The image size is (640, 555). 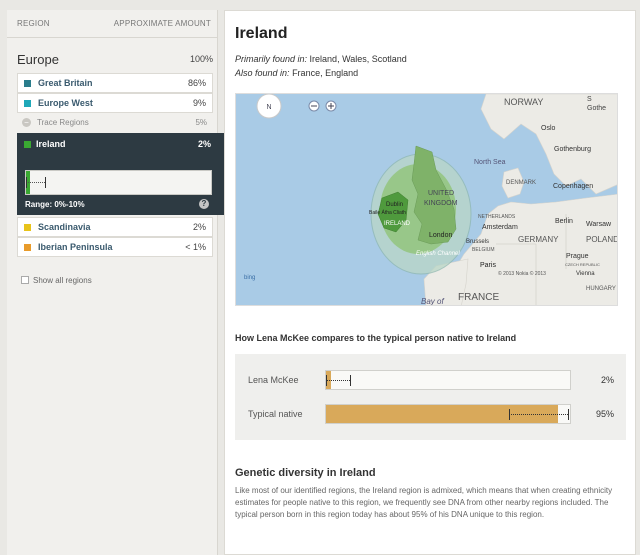 I want to click on comparison-percent: 95%, so click(x=604, y=414).